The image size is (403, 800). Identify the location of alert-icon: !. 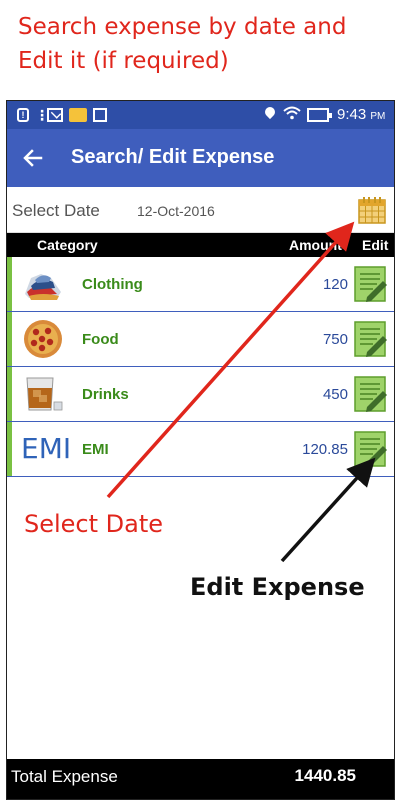
(23, 115).